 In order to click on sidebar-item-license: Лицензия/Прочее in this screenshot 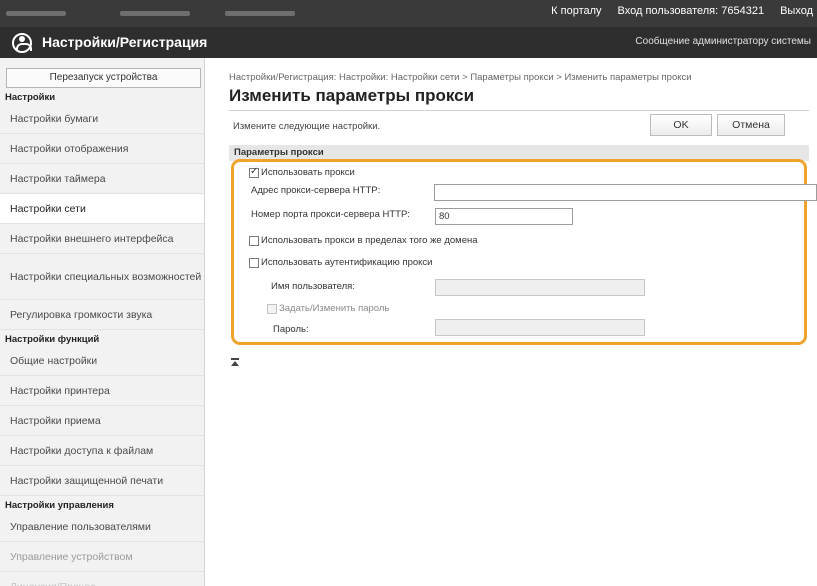, I will do `click(102, 579)`.